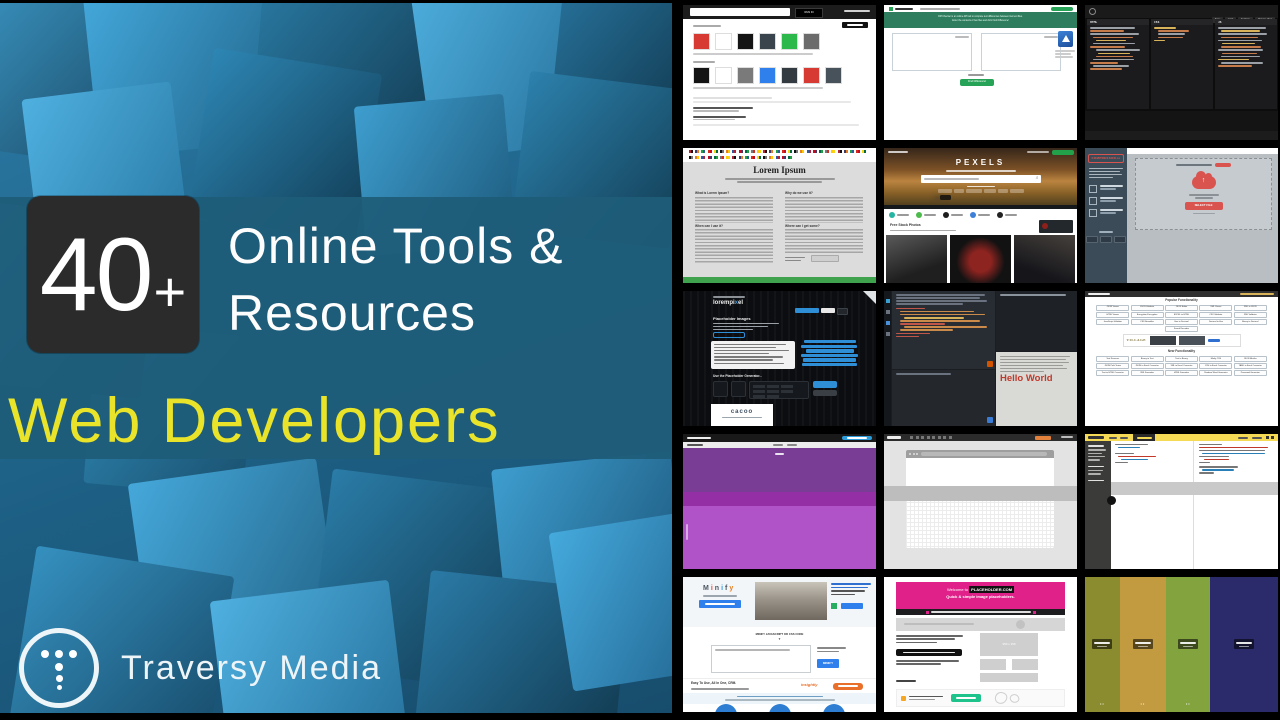 The width and height of the screenshot is (1280, 720). What do you see at coordinates (1113, 322) in the screenshot?
I see `tool-button: JavaScript Validator` at bounding box center [1113, 322].